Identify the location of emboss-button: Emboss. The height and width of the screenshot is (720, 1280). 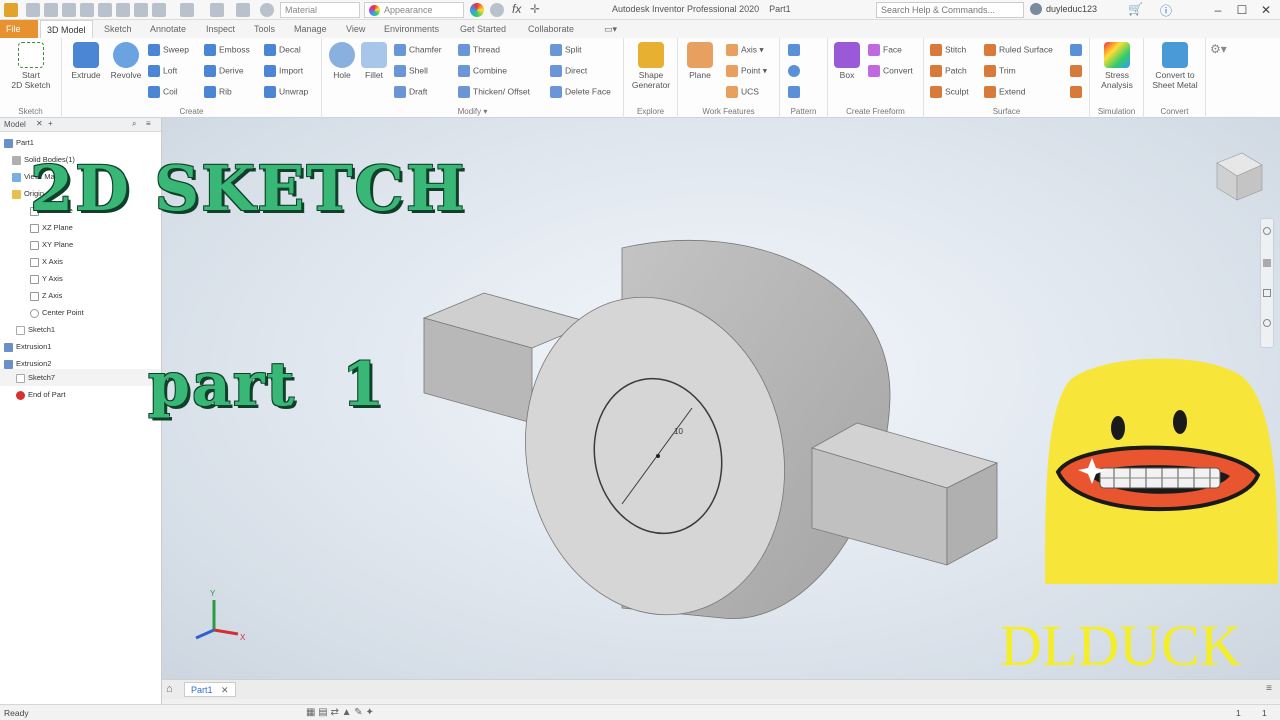
(227, 50).